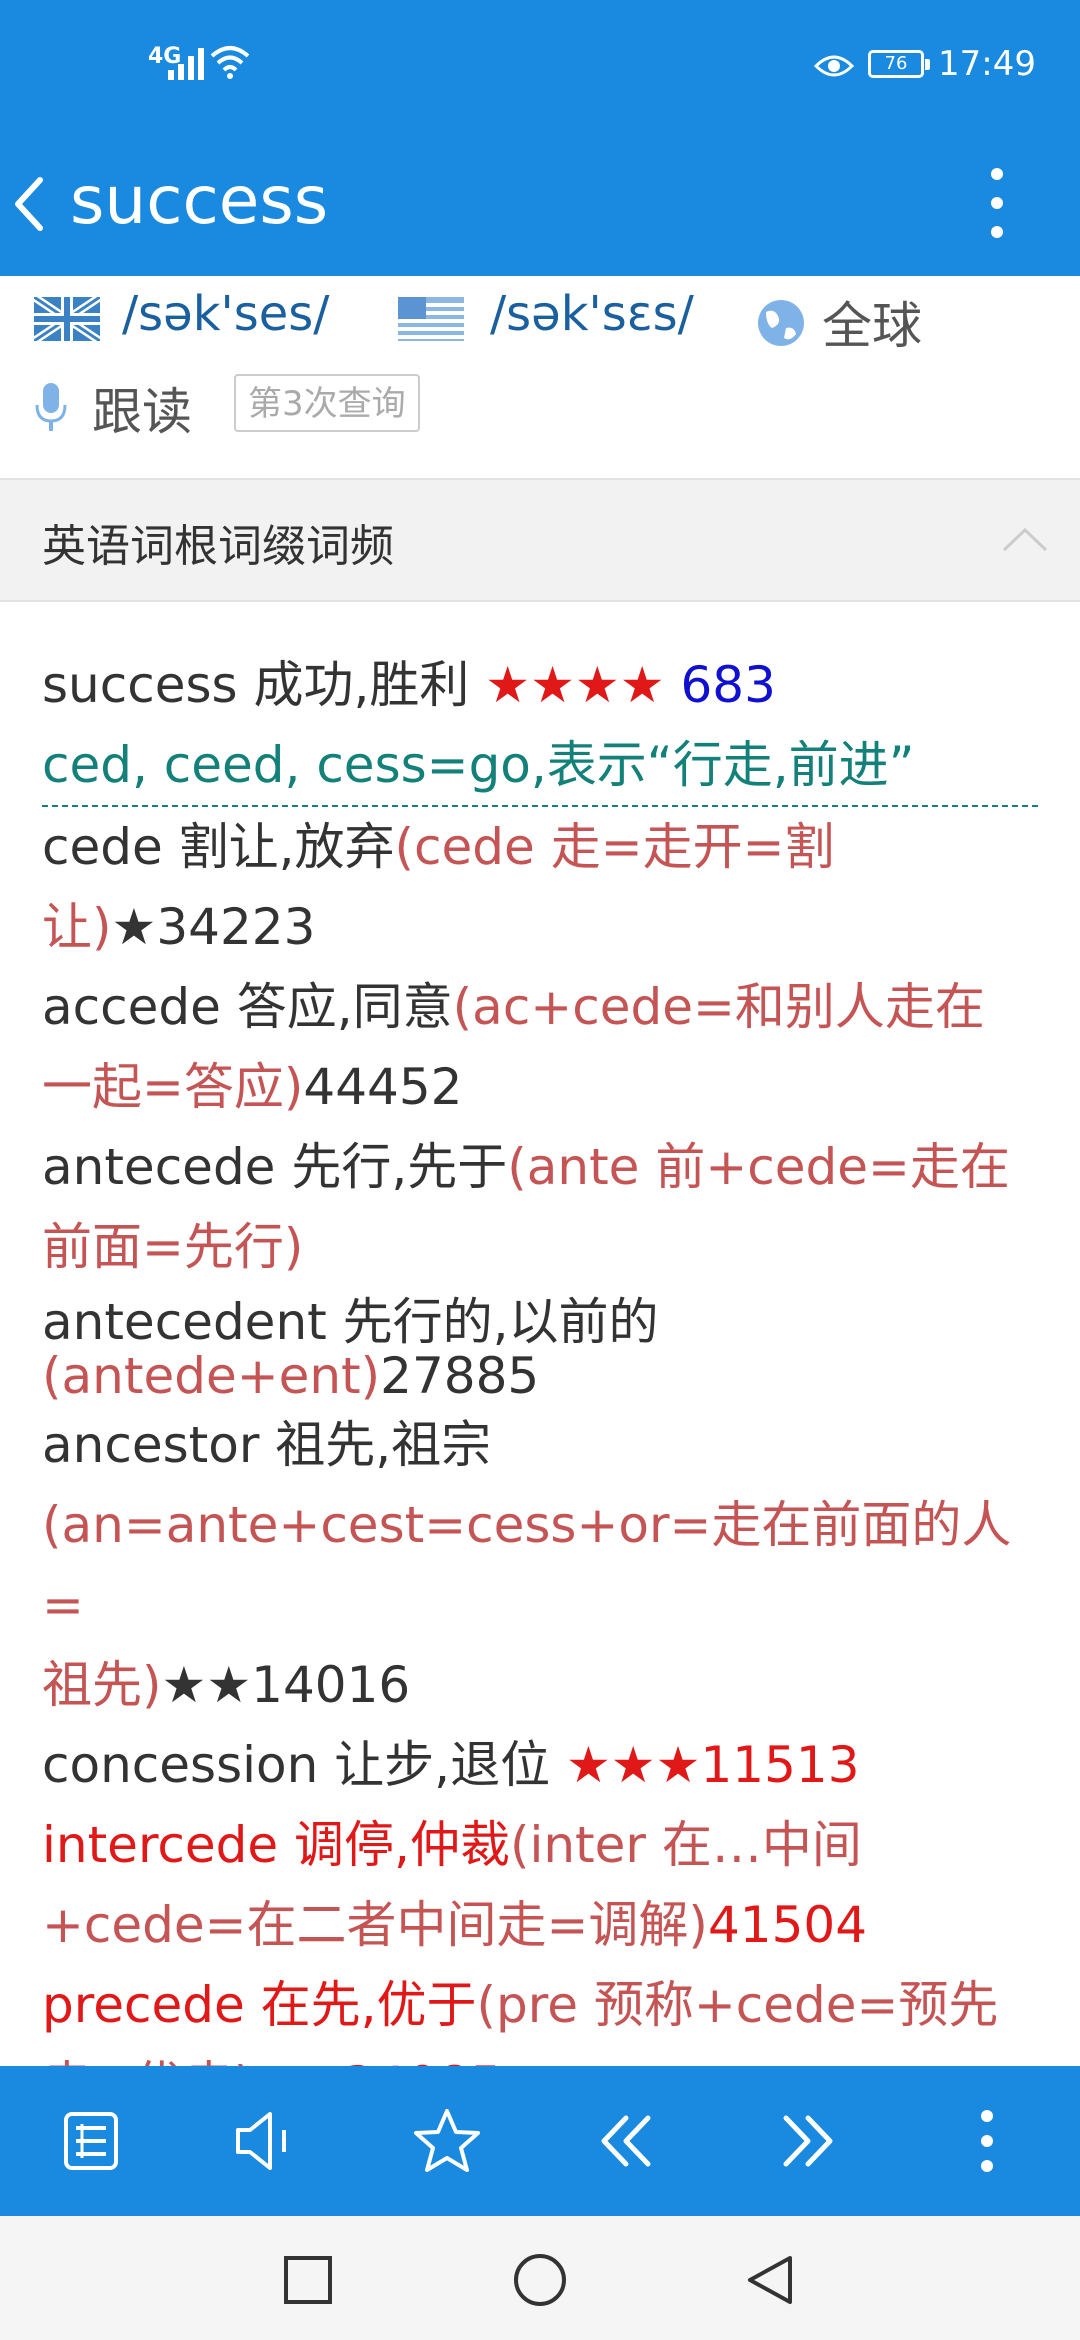 The image size is (1080, 2340). What do you see at coordinates (592, 314) in the screenshot?
I see `us-ipa: /sək'sɛs/` at bounding box center [592, 314].